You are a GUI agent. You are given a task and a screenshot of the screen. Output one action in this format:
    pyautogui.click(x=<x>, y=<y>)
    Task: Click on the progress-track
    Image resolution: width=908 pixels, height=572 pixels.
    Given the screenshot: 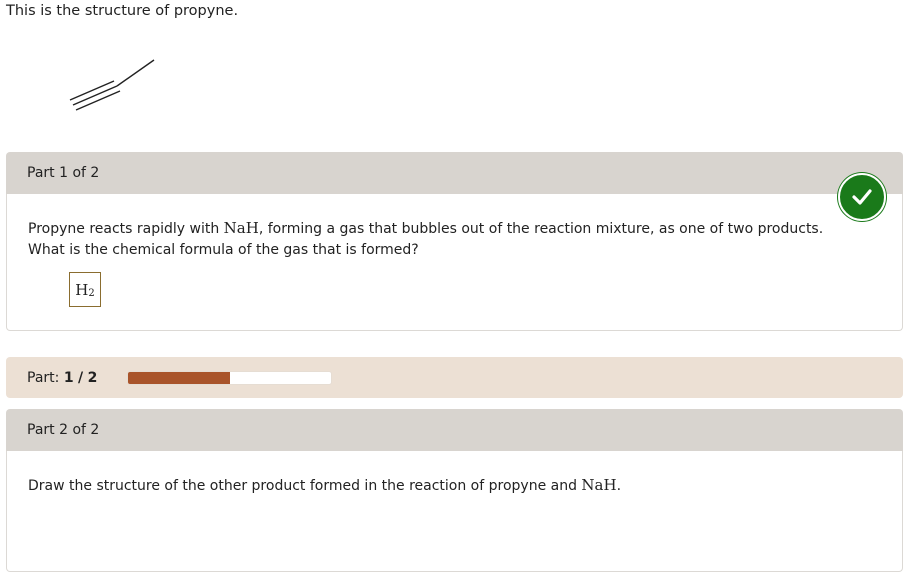 What is the action you would take?
    pyautogui.click(x=229, y=378)
    